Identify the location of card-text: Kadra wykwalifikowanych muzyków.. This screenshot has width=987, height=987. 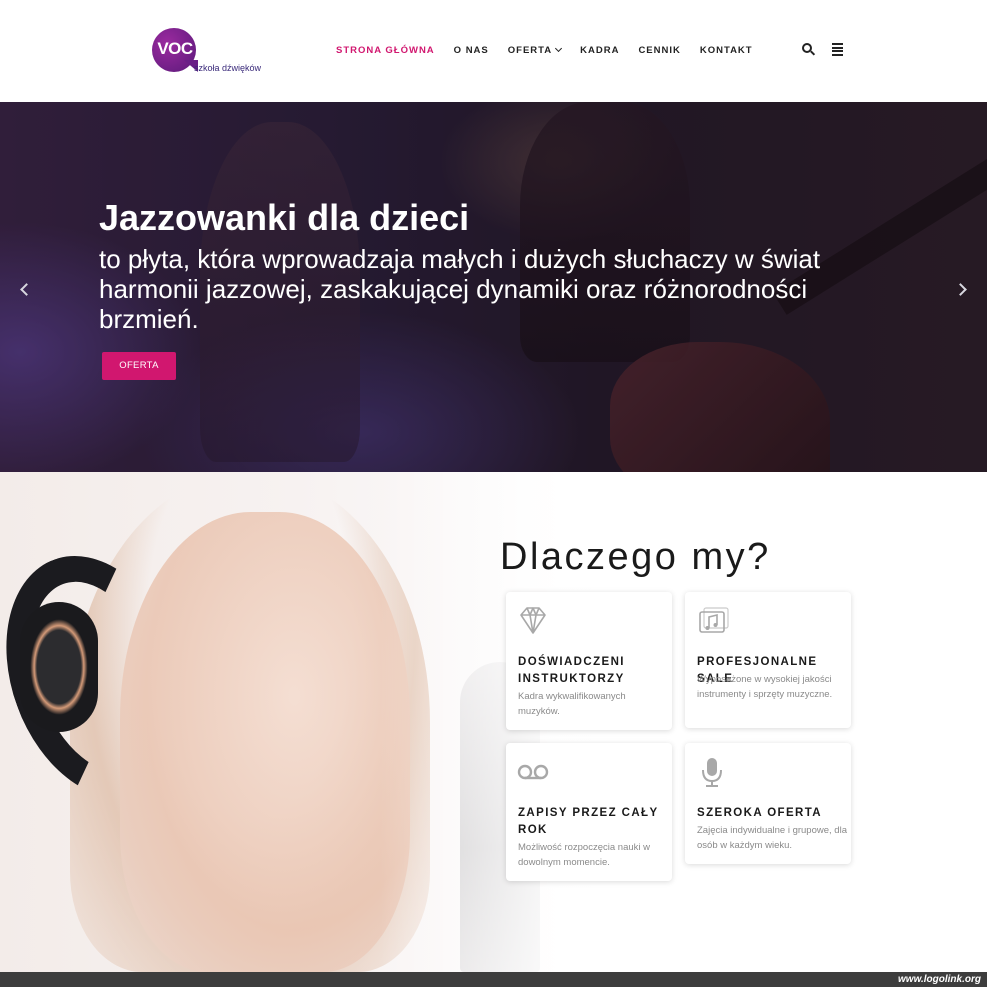
(572, 704).